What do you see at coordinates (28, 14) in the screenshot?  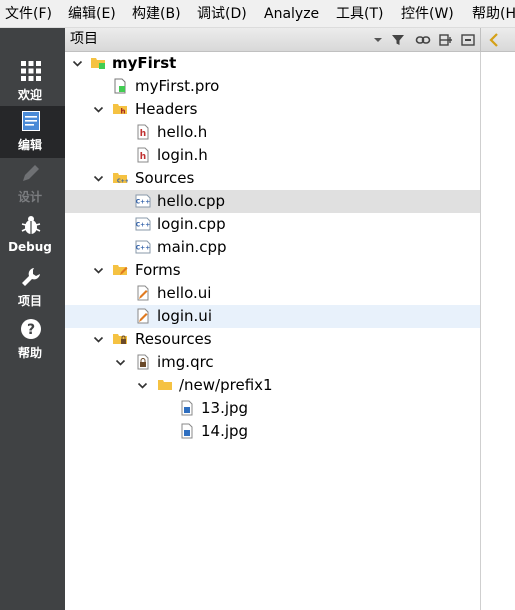 I see `menu-file: 文件(F)` at bounding box center [28, 14].